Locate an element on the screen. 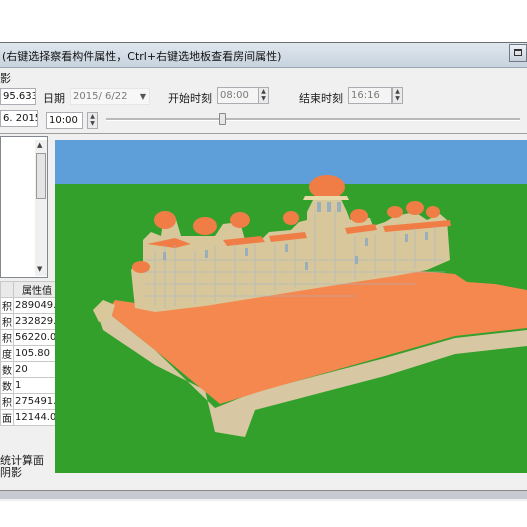 This screenshot has height=527, width=527. property-value: 56220.0 is located at coordinates (37, 337).